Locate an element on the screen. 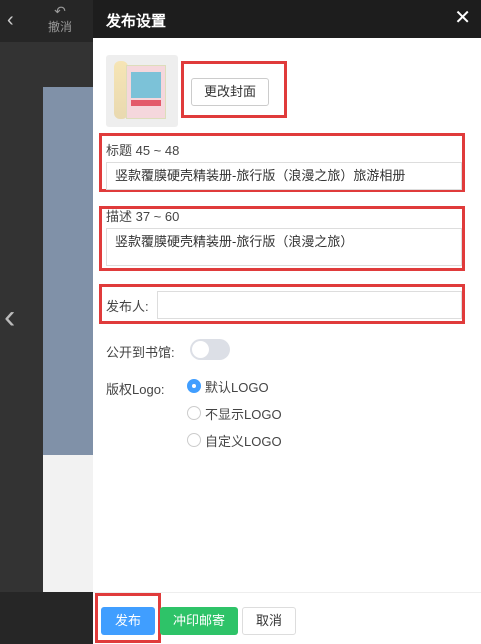 The width and height of the screenshot is (481, 644). logo-option-label: 自定义LOGO is located at coordinates (243, 441).